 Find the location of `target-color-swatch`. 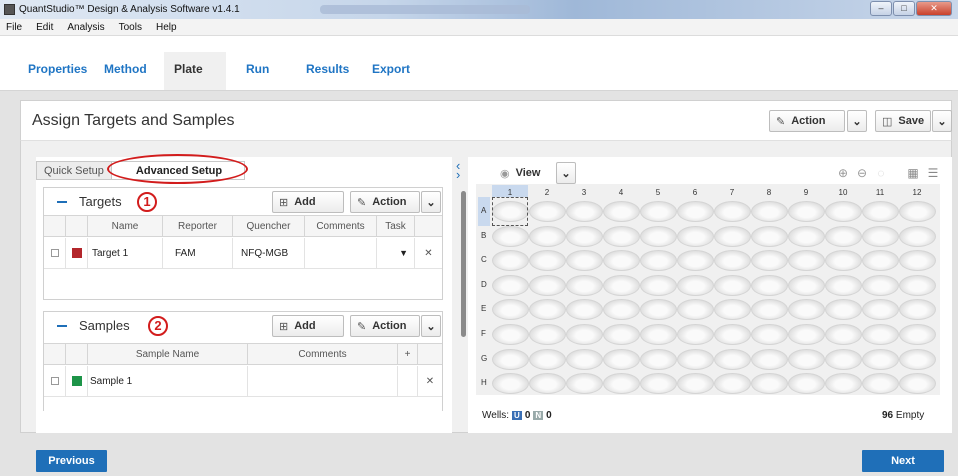

target-color-swatch is located at coordinates (76, 253).